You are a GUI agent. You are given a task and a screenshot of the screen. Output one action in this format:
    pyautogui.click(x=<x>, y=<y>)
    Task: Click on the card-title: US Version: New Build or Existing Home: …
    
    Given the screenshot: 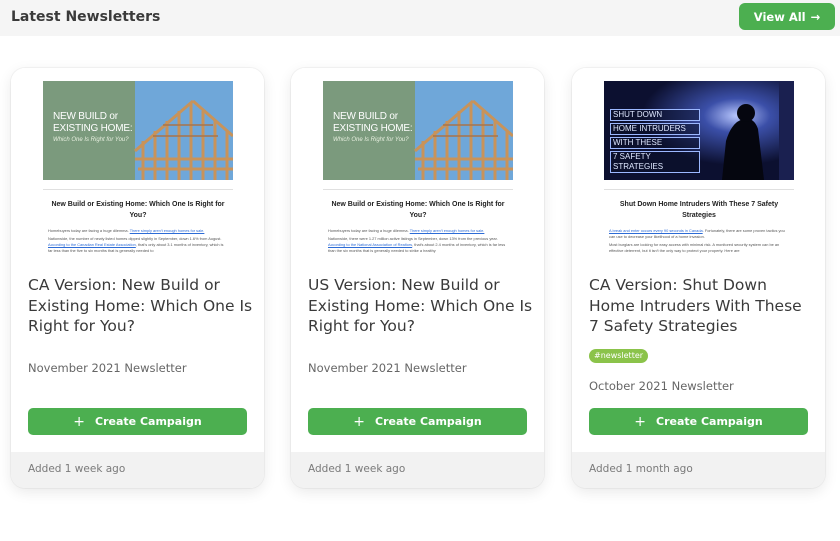 What is the action you would take?
    pyautogui.click(x=420, y=306)
    